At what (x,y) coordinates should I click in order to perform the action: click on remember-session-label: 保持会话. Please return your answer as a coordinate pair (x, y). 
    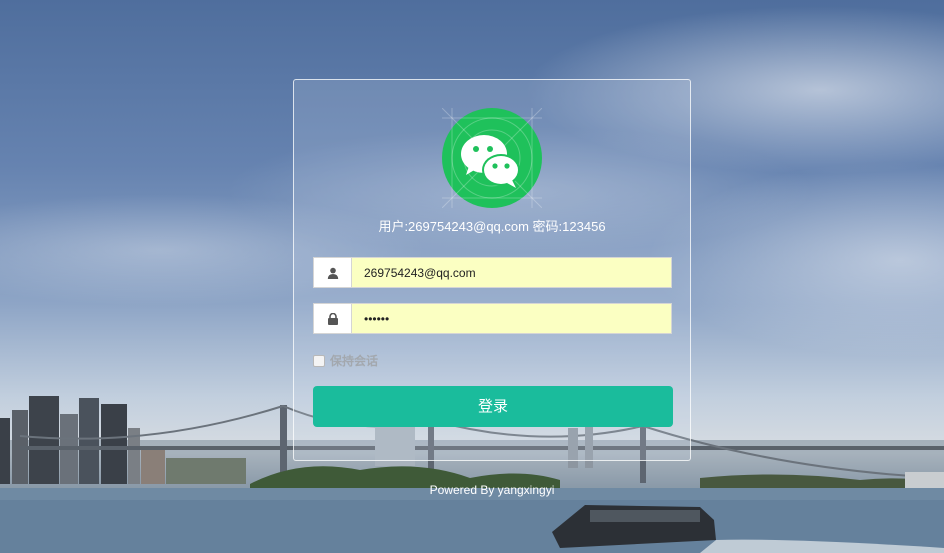
    Looking at the image, I should click on (354, 361).